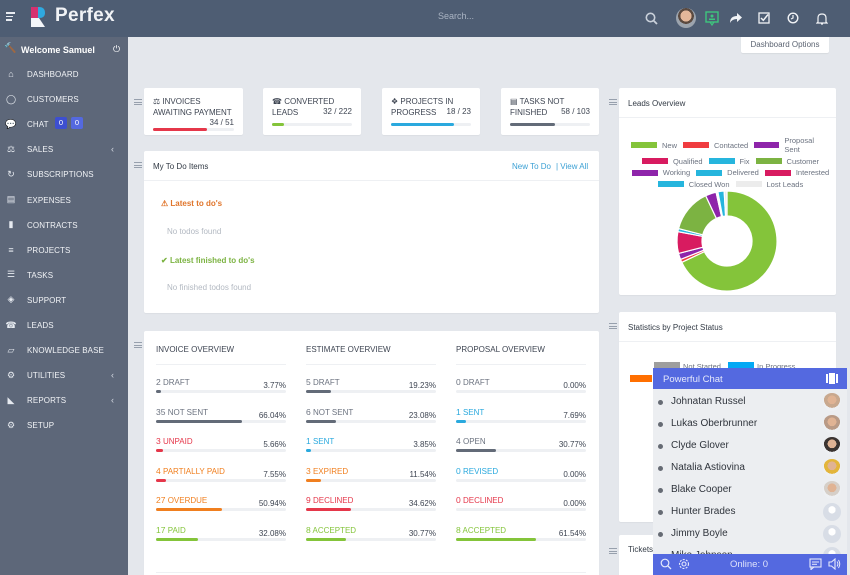 This screenshot has width=850, height=575. Describe the element at coordinates (193, 111) in the screenshot. I see `stat-card: ⚖ INVOICES AWAITING PAYMENT 34 / 51` at that location.